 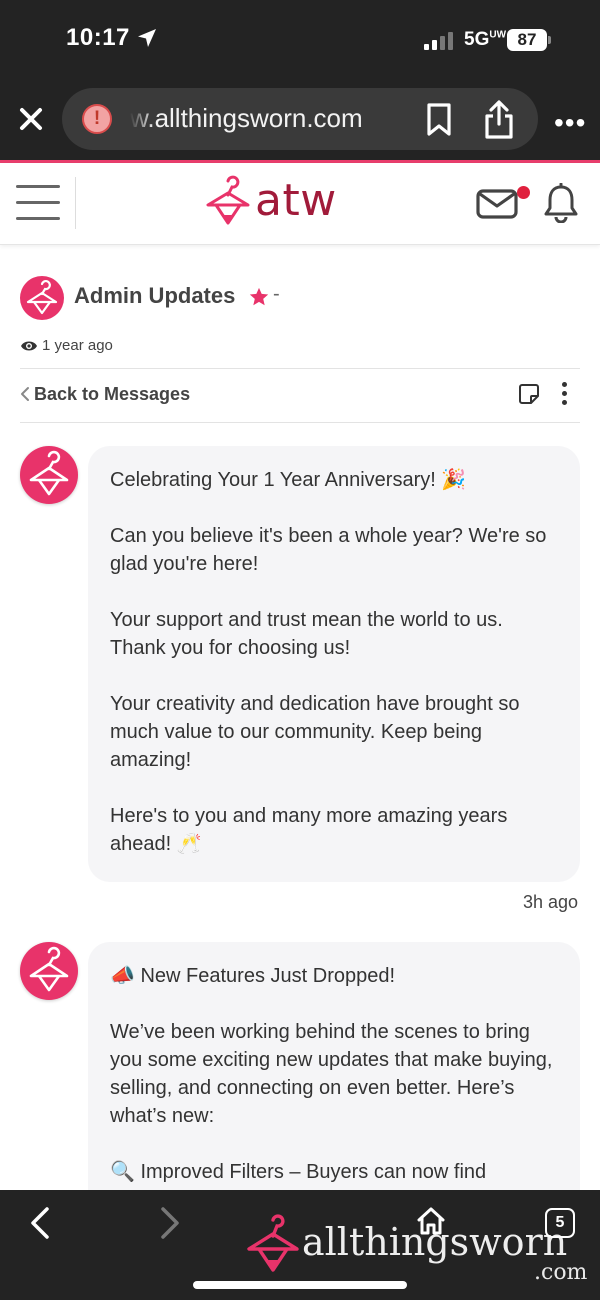 What do you see at coordinates (77, 345) in the screenshot?
I see `last-seen-text: 1 year ago` at bounding box center [77, 345].